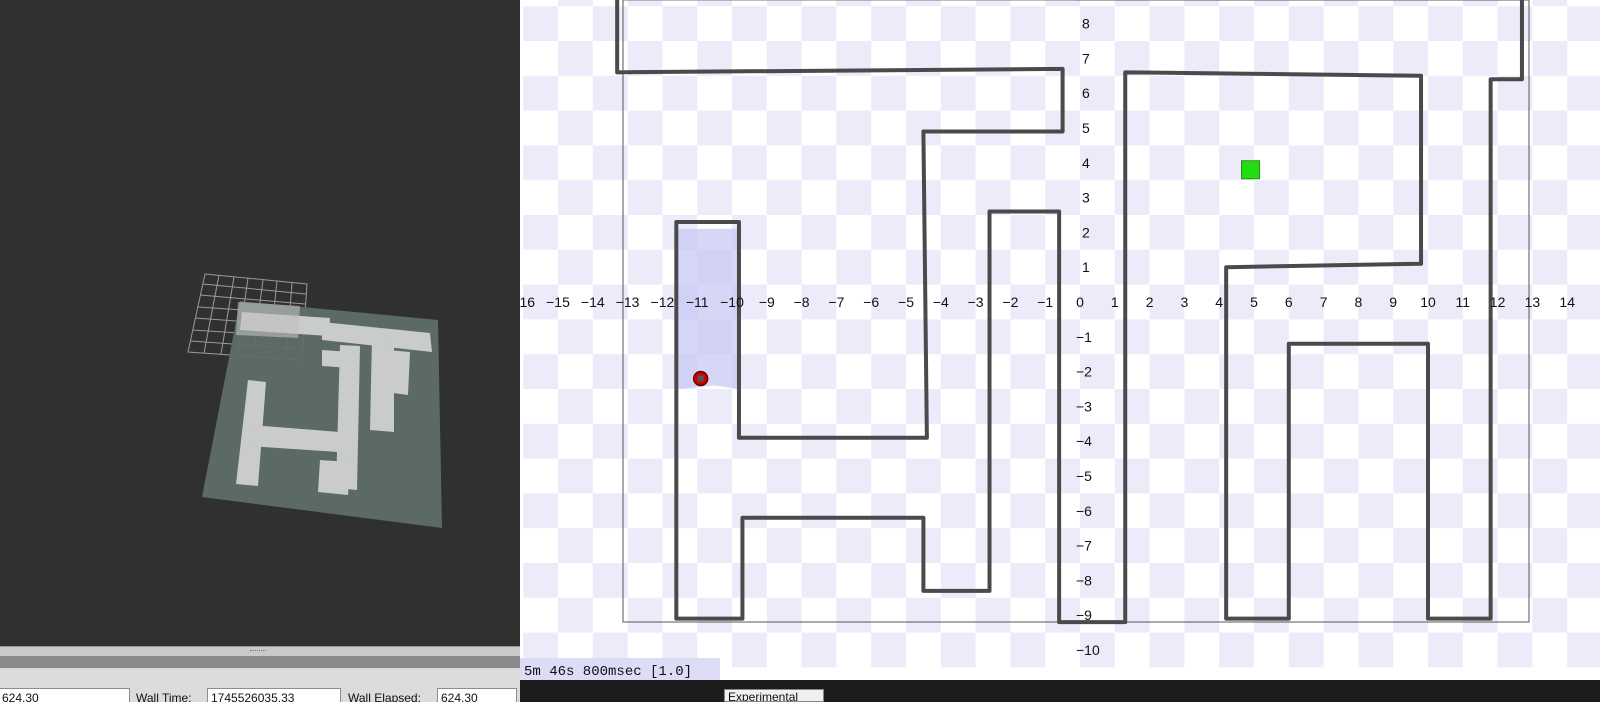  What do you see at coordinates (1115, 302) in the screenshot?
I see `x-tick-label: 1` at bounding box center [1115, 302].